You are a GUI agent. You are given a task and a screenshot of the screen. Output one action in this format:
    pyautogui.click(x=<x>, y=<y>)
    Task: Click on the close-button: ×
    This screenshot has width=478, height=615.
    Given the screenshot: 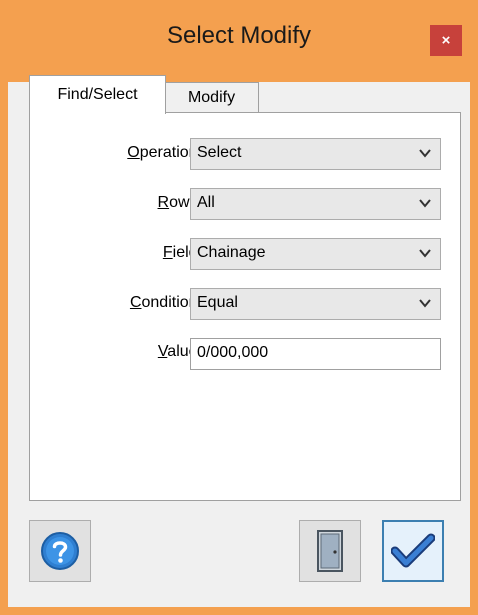 What is the action you would take?
    pyautogui.click(x=446, y=40)
    